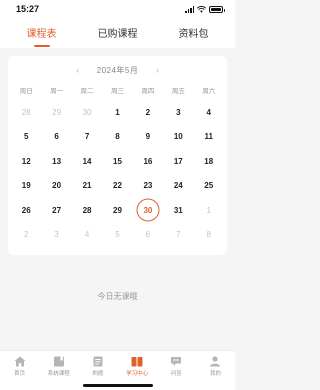 This screenshot has height=390, width=320. I want to click on calendar-day: 21, so click(87, 186).